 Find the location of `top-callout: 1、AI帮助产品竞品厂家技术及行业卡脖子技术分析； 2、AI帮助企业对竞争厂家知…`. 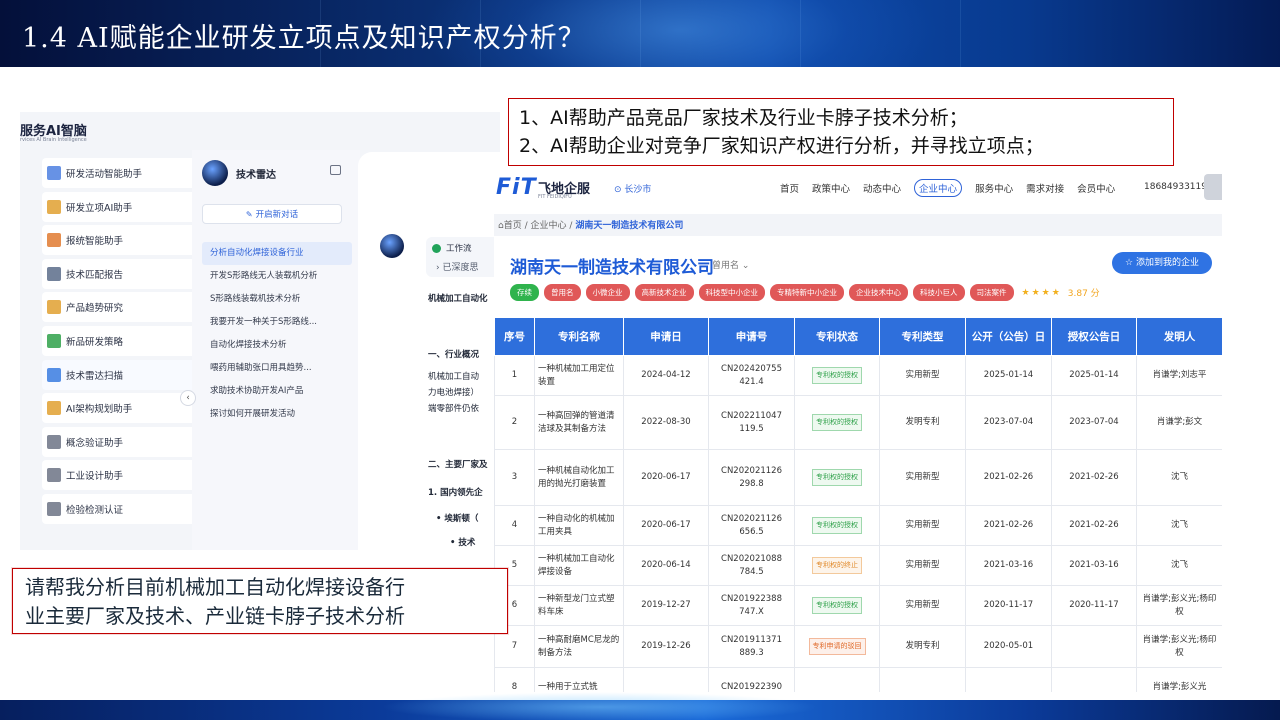

top-callout: 1、AI帮助产品竞品厂家技术及行业卡脖子技术分析； 2、AI帮助企业对竞争厂家知… is located at coordinates (841, 132).